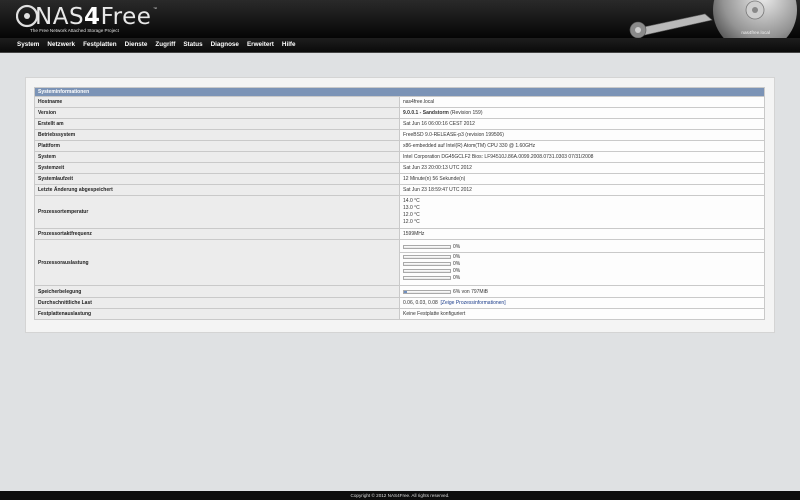  Describe the element at coordinates (420, 303) in the screenshot. I see `load-average-numbers: 0.06, 0.03, 0.08` at that location.